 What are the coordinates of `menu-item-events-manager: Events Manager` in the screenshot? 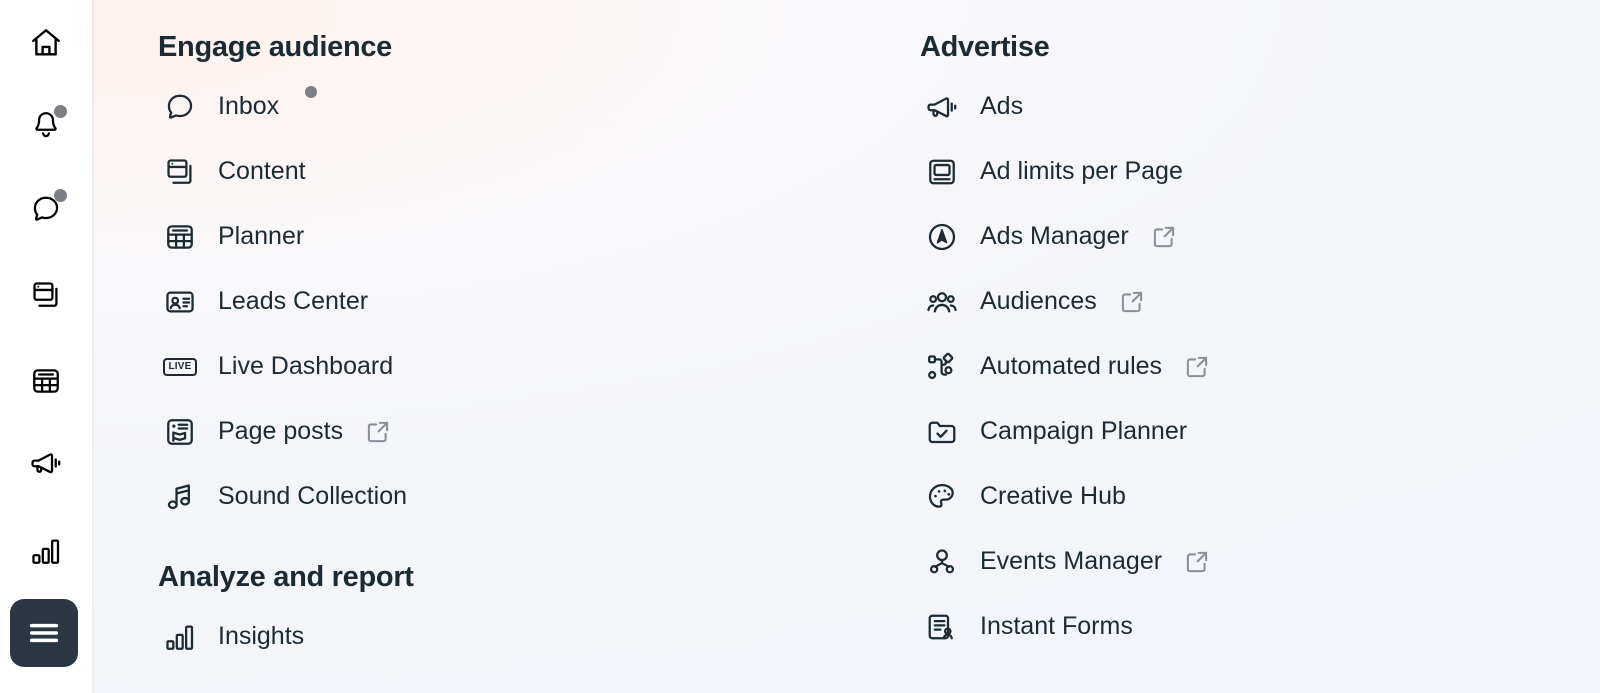 It's located at (1163, 561).